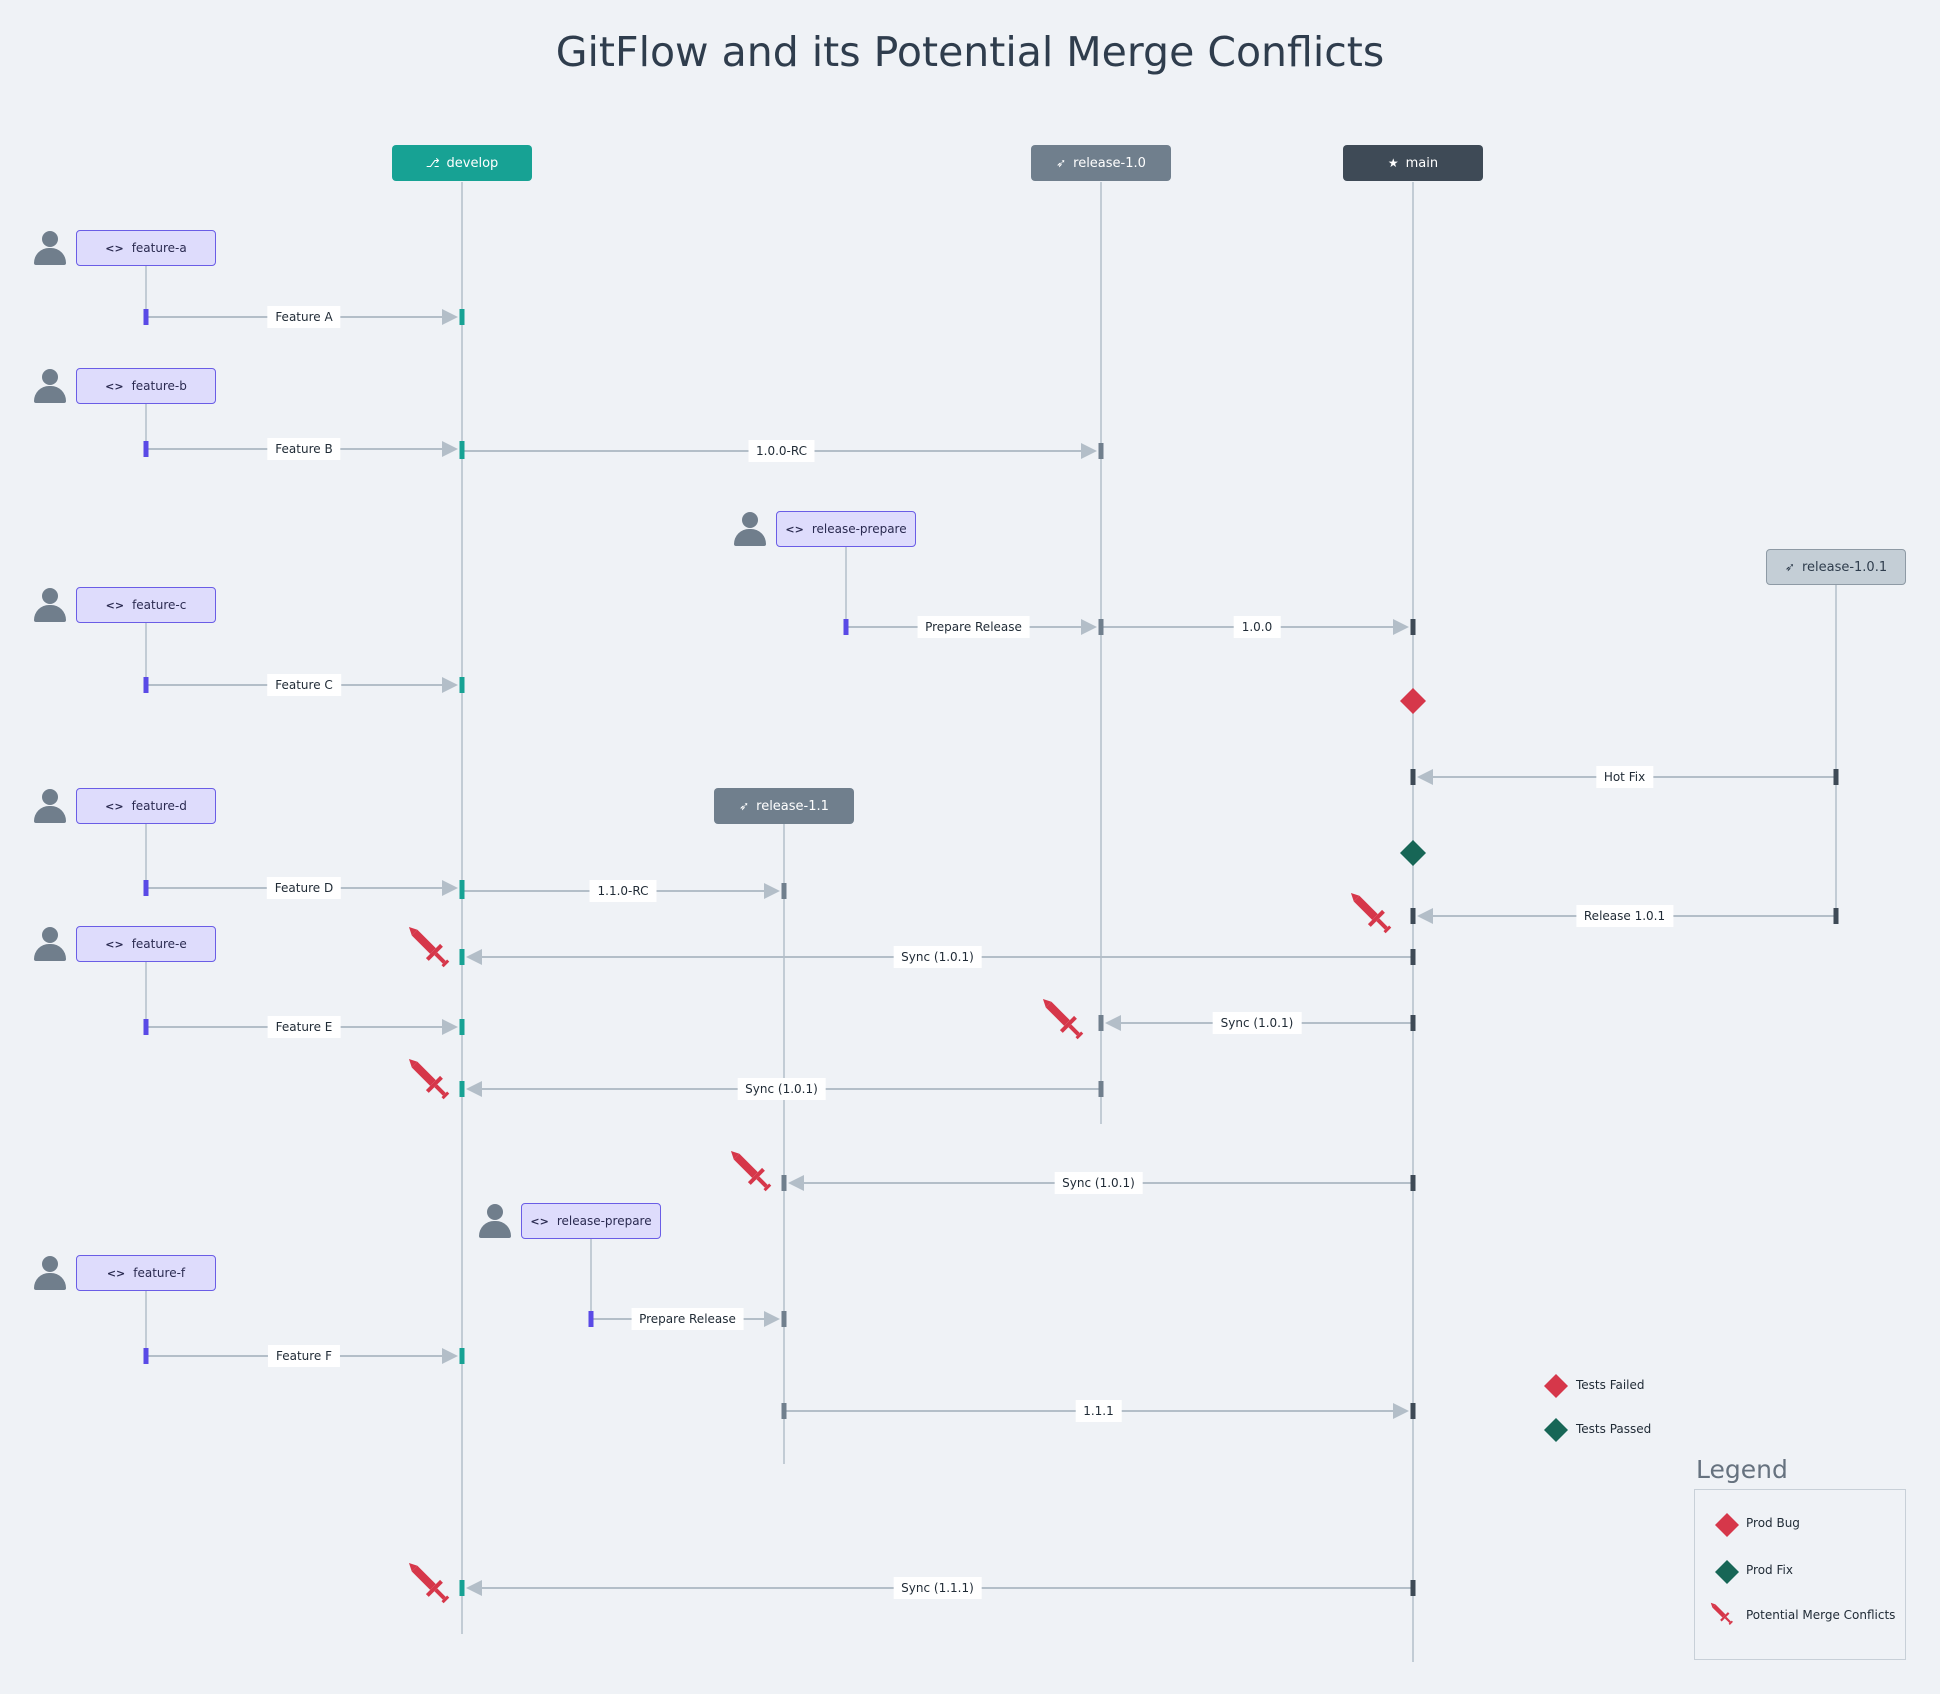  What do you see at coordinates (623, 891) in the screenshot?
I see `merge-label: 1.1.0-RC` at bounding box center [623, 891].